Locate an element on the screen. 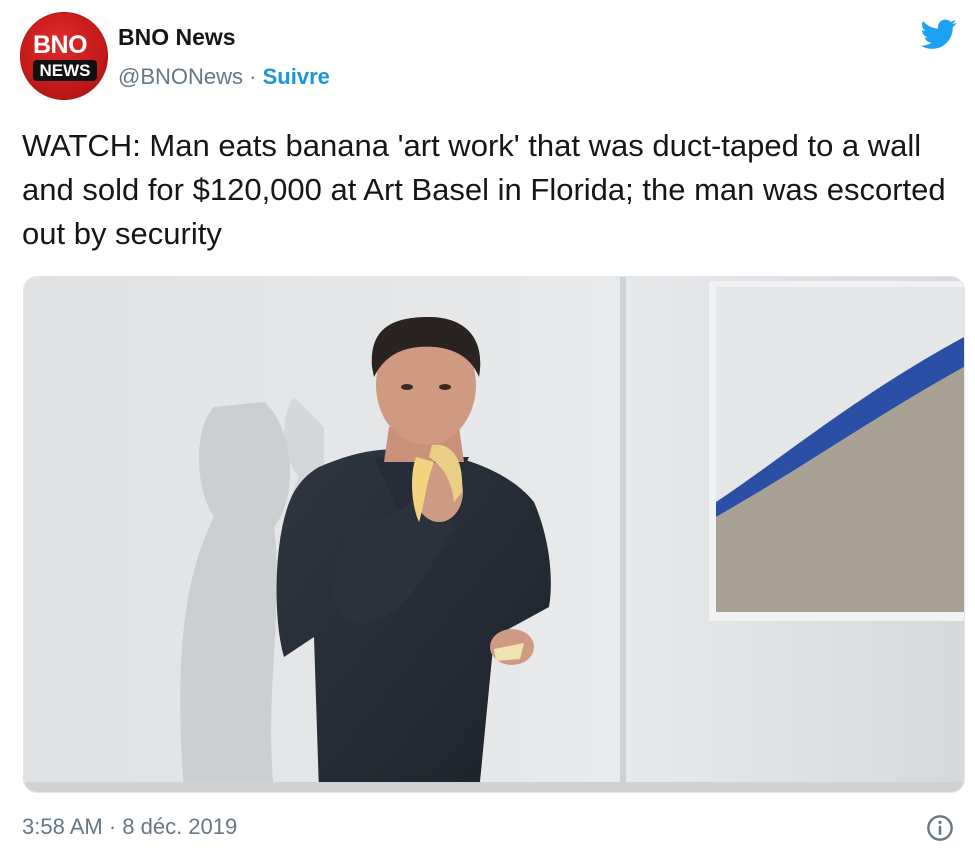 The width and height of the screenshot is (975, 854). twitter-bird-icon is located at coordinates (939, 34).